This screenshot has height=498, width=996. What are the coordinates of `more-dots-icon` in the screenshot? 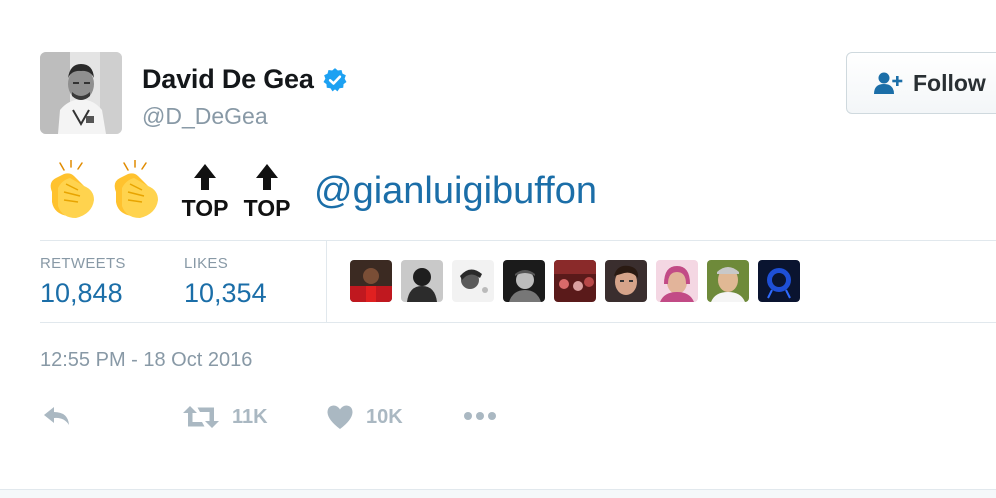 It's located at (480, 416).